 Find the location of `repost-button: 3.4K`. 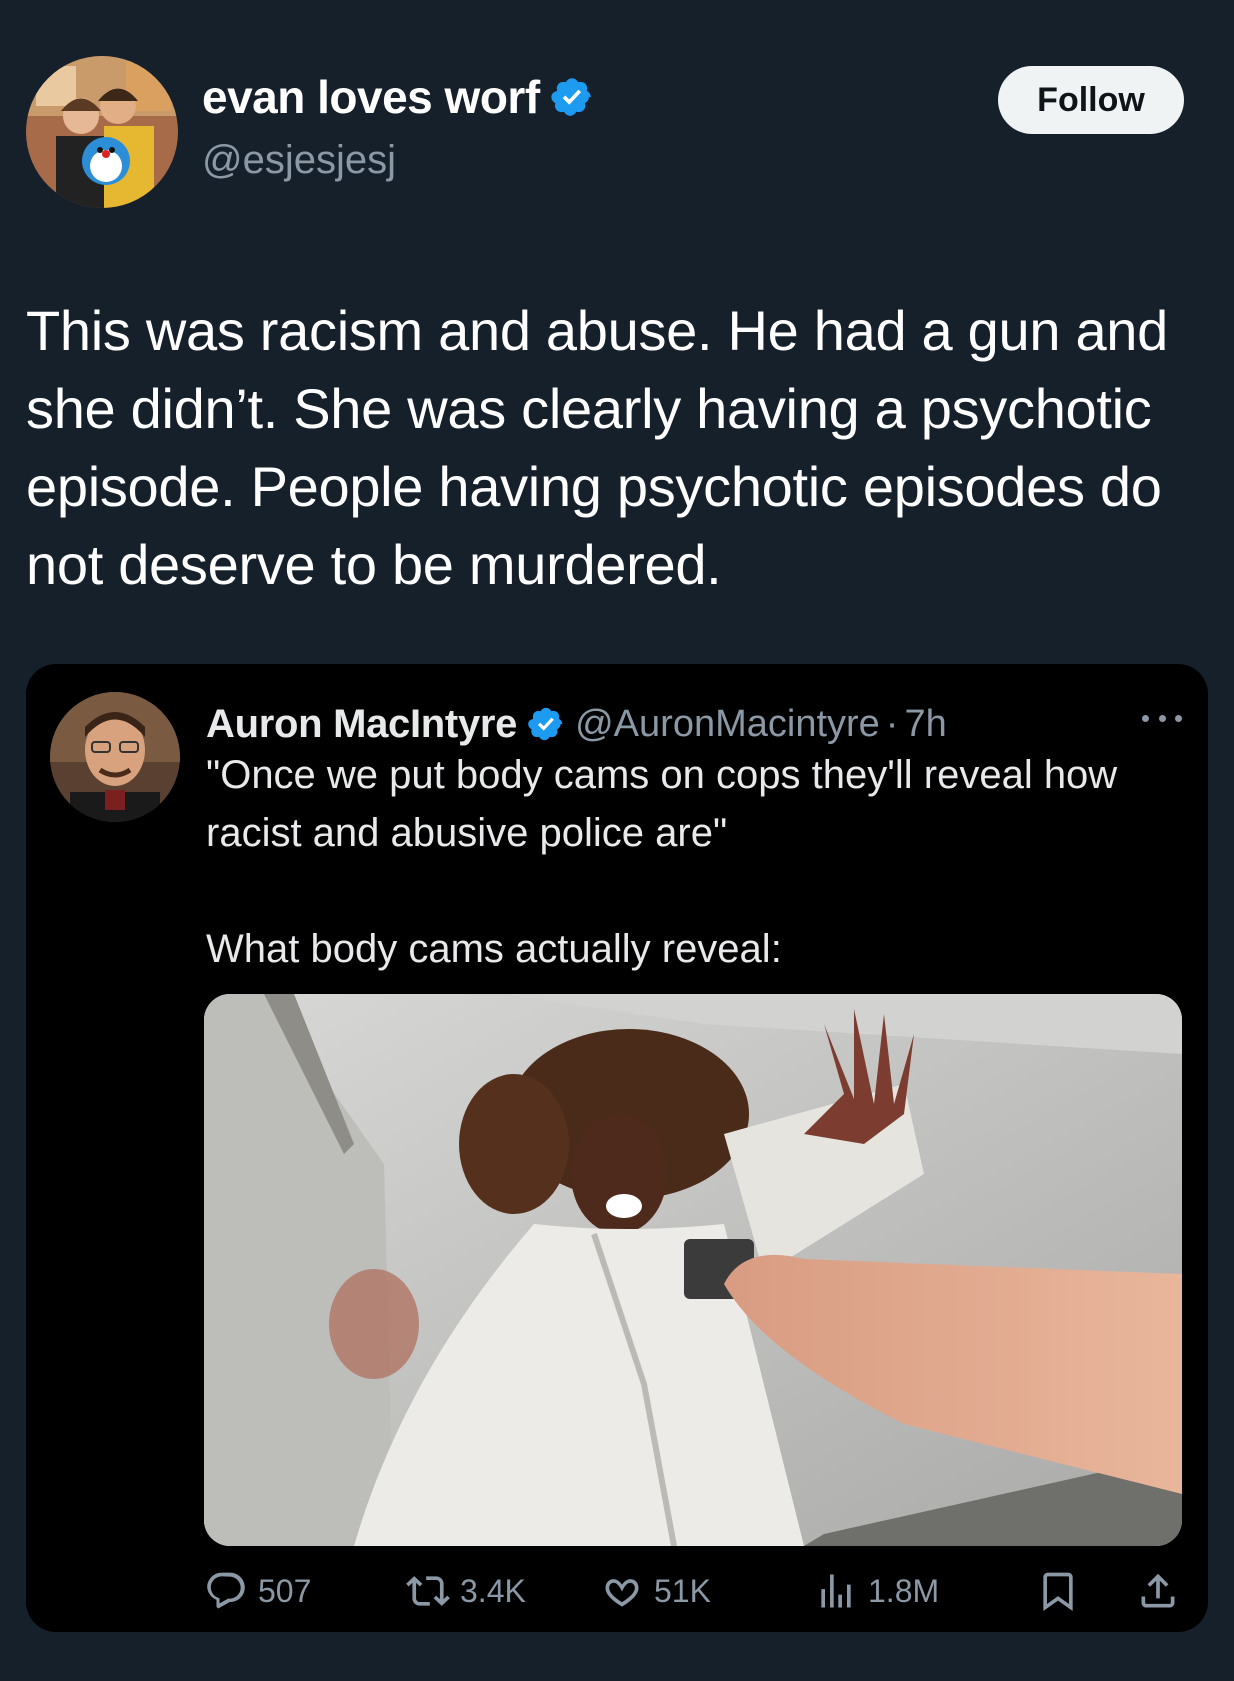

repost-button: 3.4K is located at coordinates (466, 1591).